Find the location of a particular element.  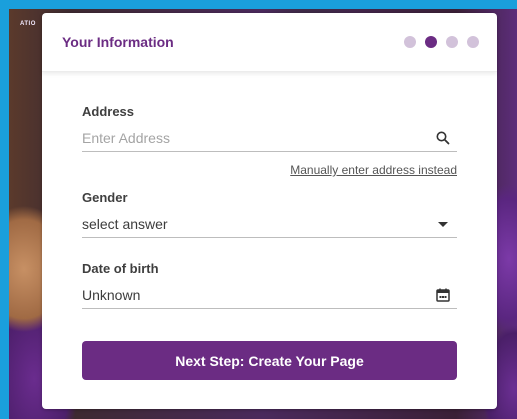

gender-field: Gender select answer is located at coordinates (269, 214).